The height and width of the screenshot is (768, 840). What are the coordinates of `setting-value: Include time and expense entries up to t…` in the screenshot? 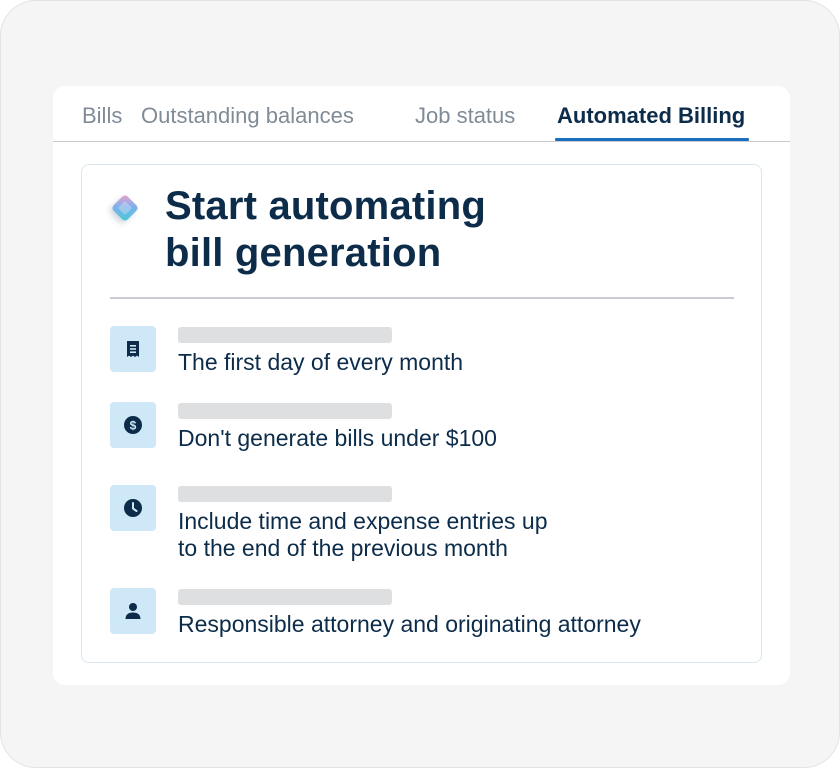 It's located at (458, 535).